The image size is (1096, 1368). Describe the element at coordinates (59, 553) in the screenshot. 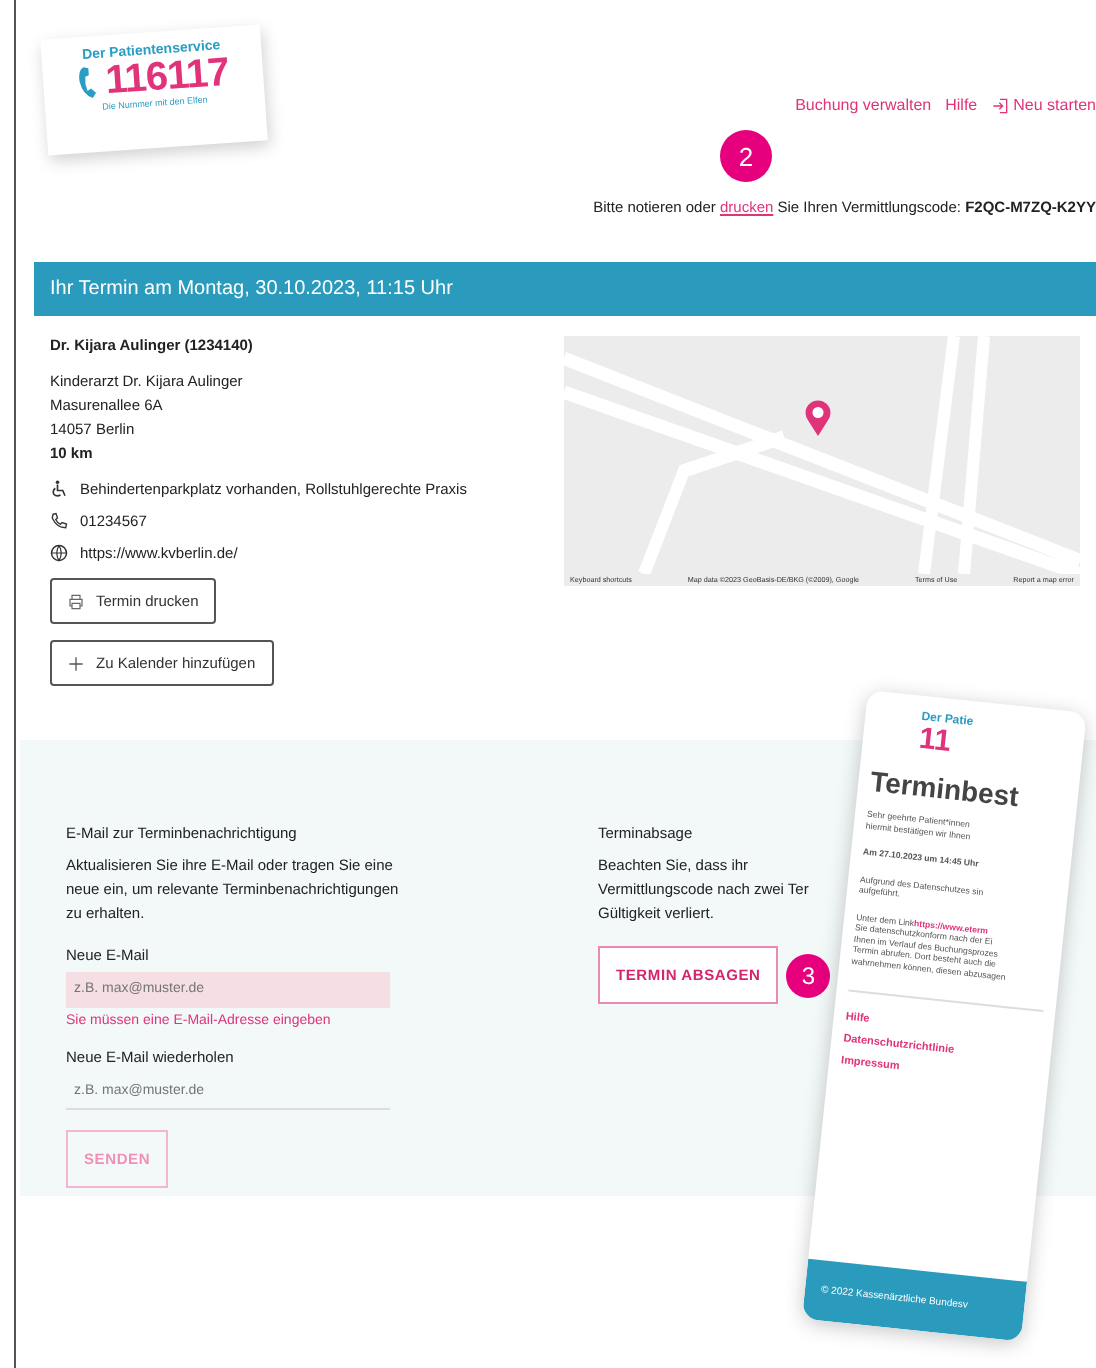

I see `globe-icon` at that location.